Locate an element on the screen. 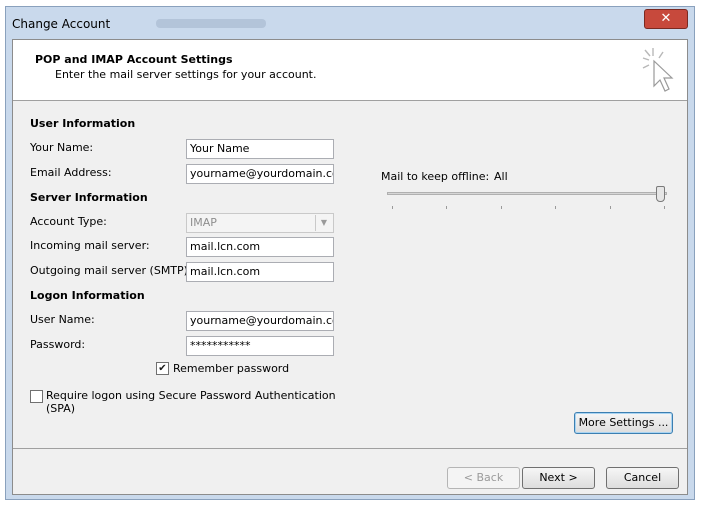  remember-password-checkbox: ✔ is located at coordinates (162, 368).